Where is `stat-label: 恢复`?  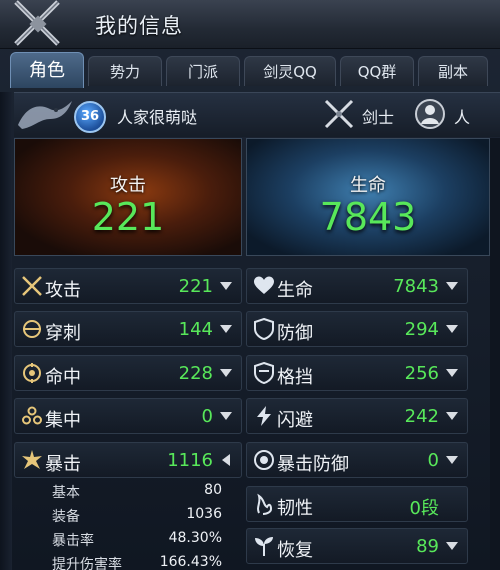
stat-label: 恢复 is located at coordinates (295, 550).